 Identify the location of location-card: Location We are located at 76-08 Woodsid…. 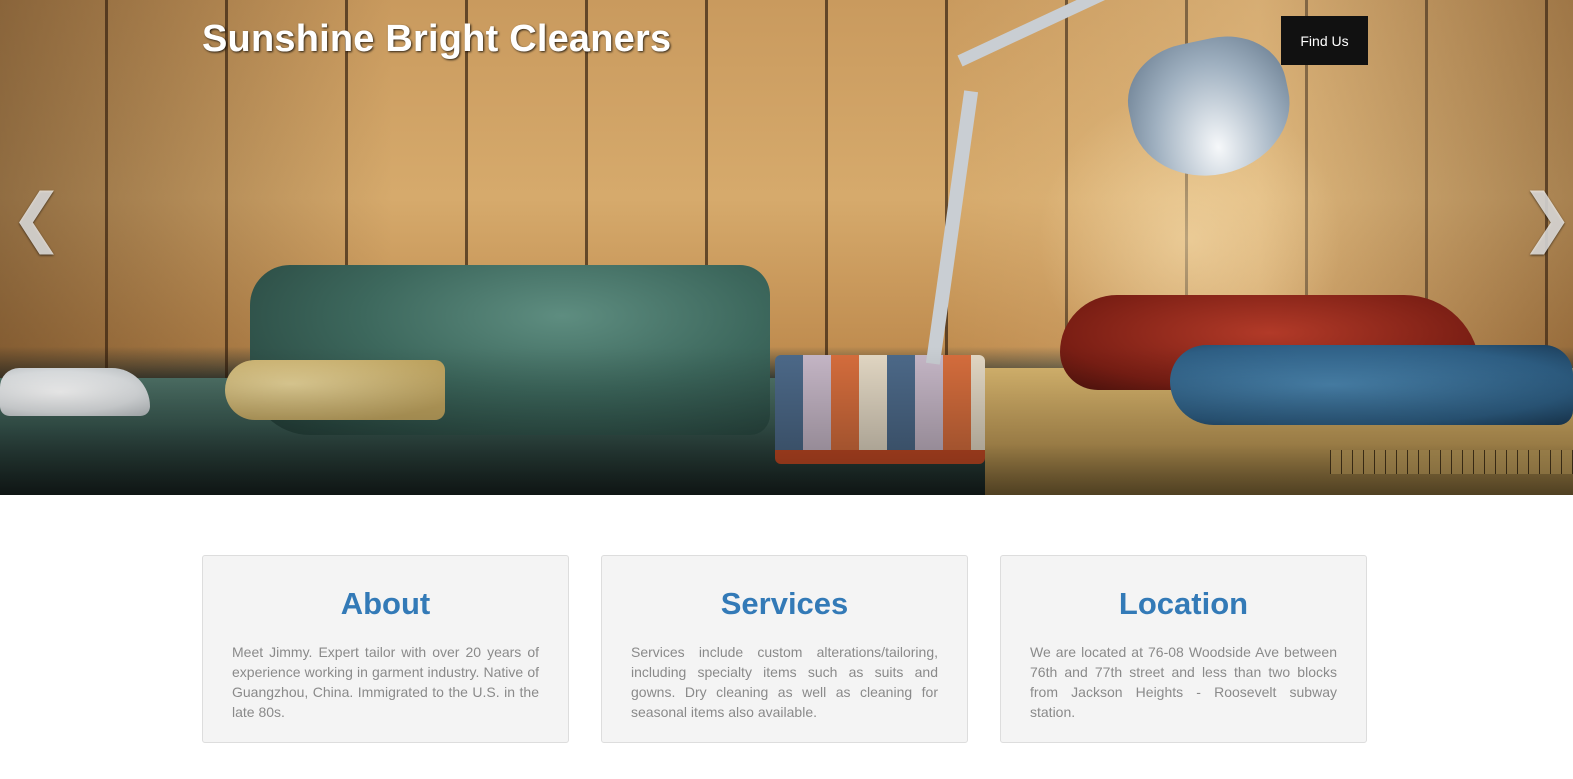
(1183, 649).